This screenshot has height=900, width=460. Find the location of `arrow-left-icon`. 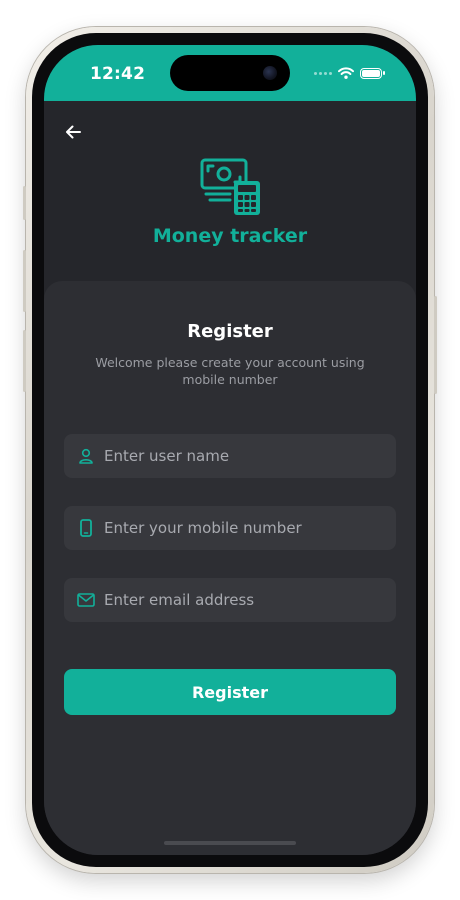

arrow-left-icon is located at coordinates (73, 132).